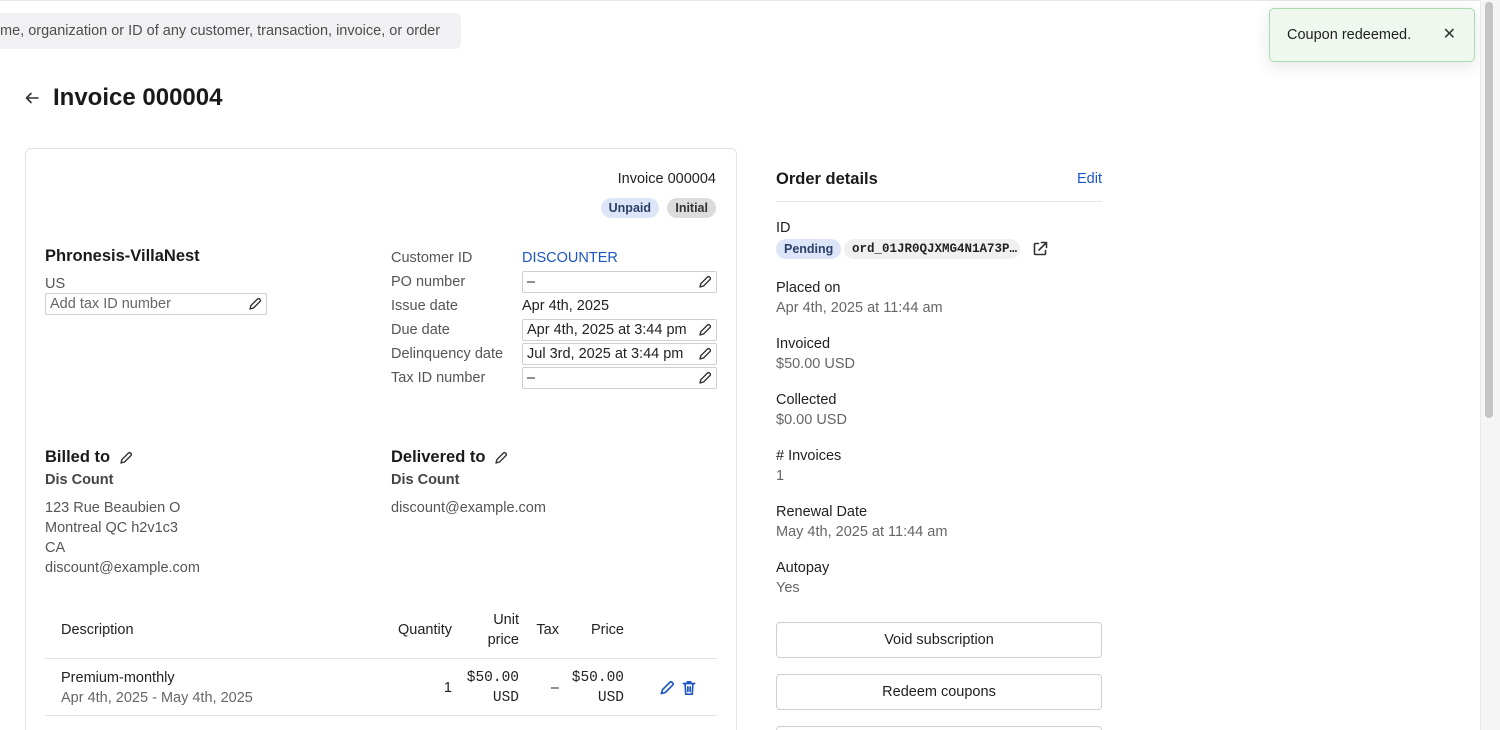 Image resolution: width=1500 pixels, height=730 pixels. What do you see at coordinates (803, 344) in the screenshot?
I see `invoiced-label: Invoiced` at bounding box center [803, 344].